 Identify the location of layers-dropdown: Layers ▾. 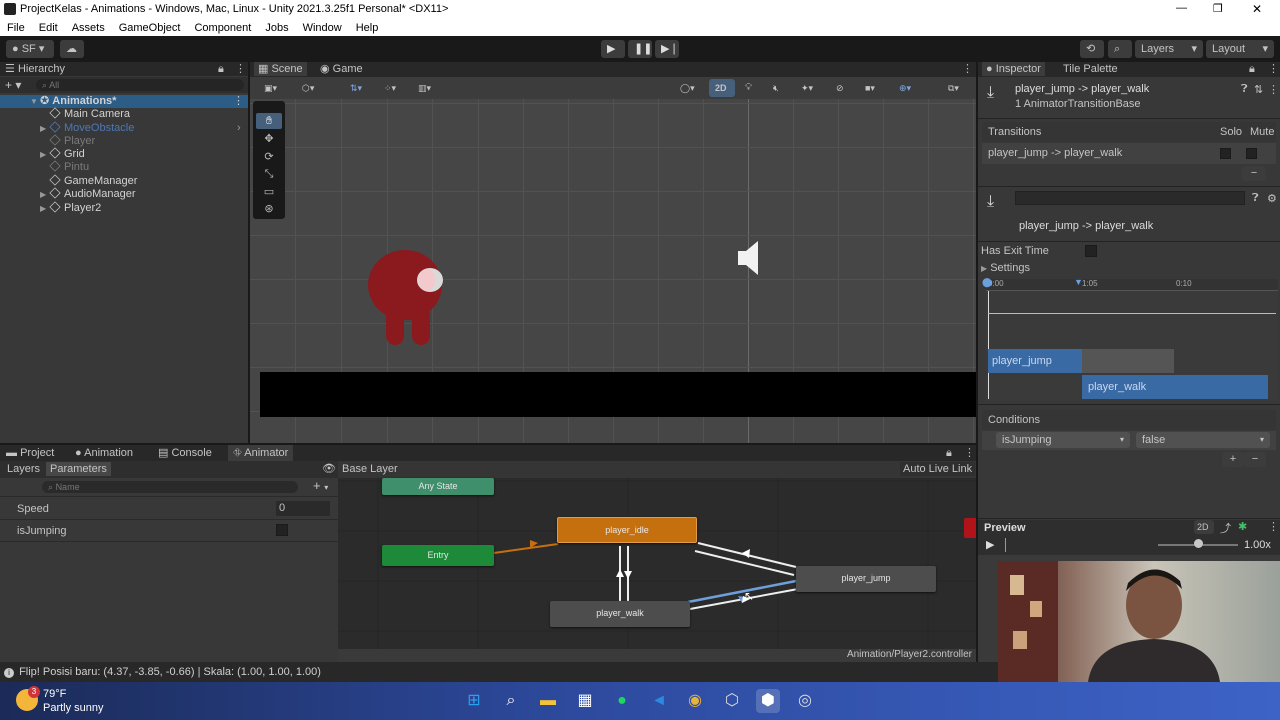
(1169, 49).